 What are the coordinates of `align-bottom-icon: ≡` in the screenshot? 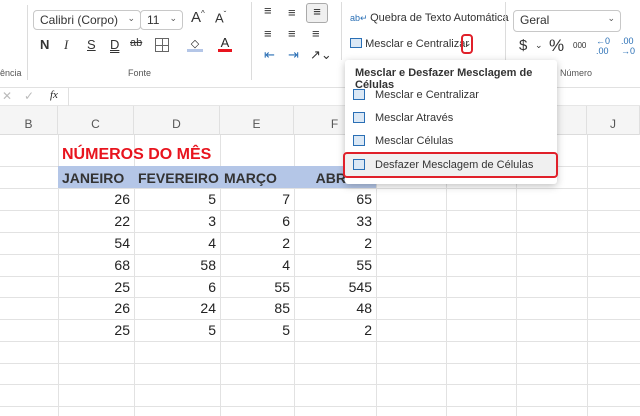 It's located at (317, 13).